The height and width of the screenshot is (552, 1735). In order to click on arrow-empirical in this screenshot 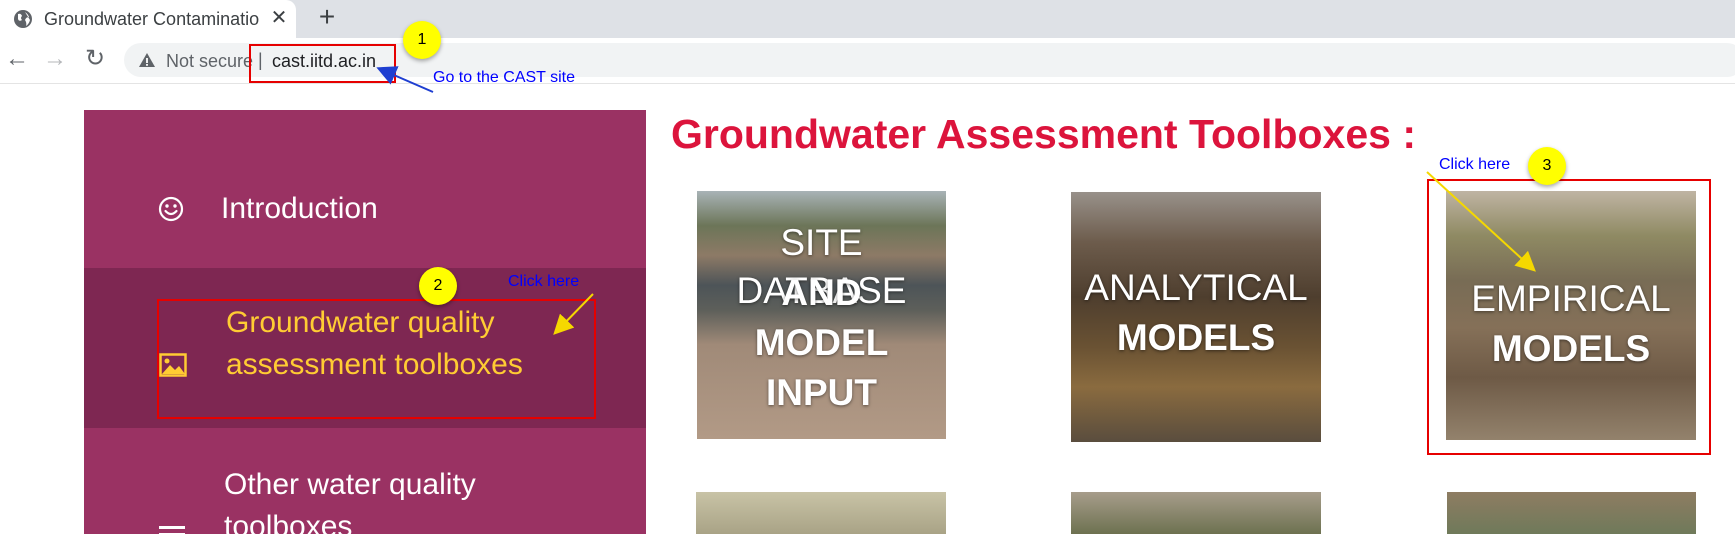, I will do `click(1481, 221)`.